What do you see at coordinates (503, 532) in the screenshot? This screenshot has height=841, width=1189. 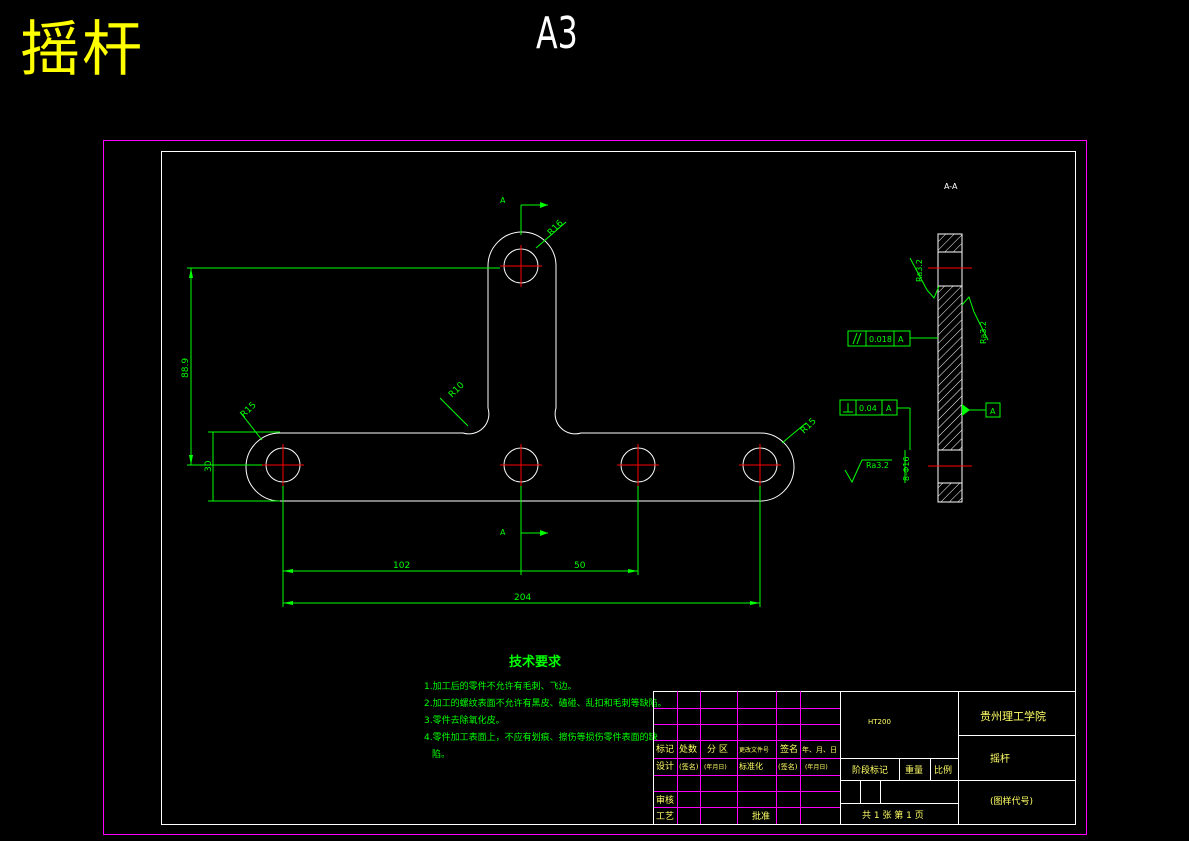 I see `section-label-bottom: A` at bounding box center [503, 532].